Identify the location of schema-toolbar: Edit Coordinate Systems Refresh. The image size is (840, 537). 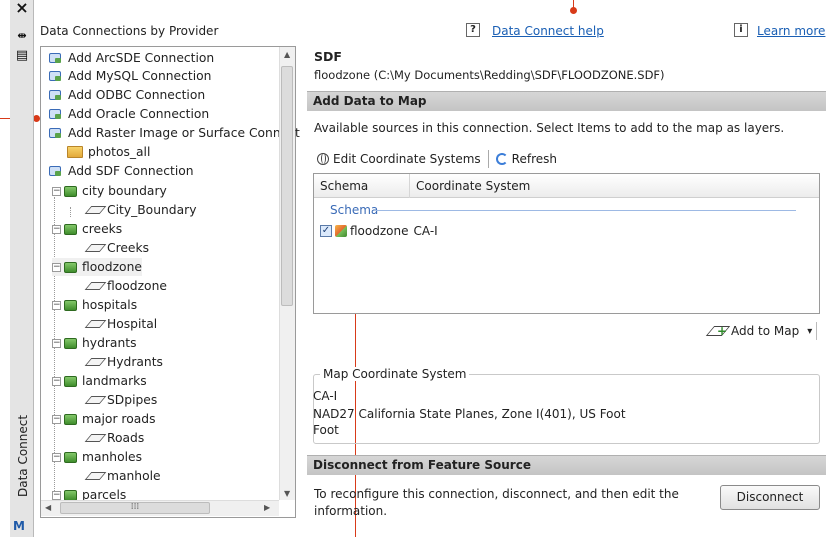
(437, 159).